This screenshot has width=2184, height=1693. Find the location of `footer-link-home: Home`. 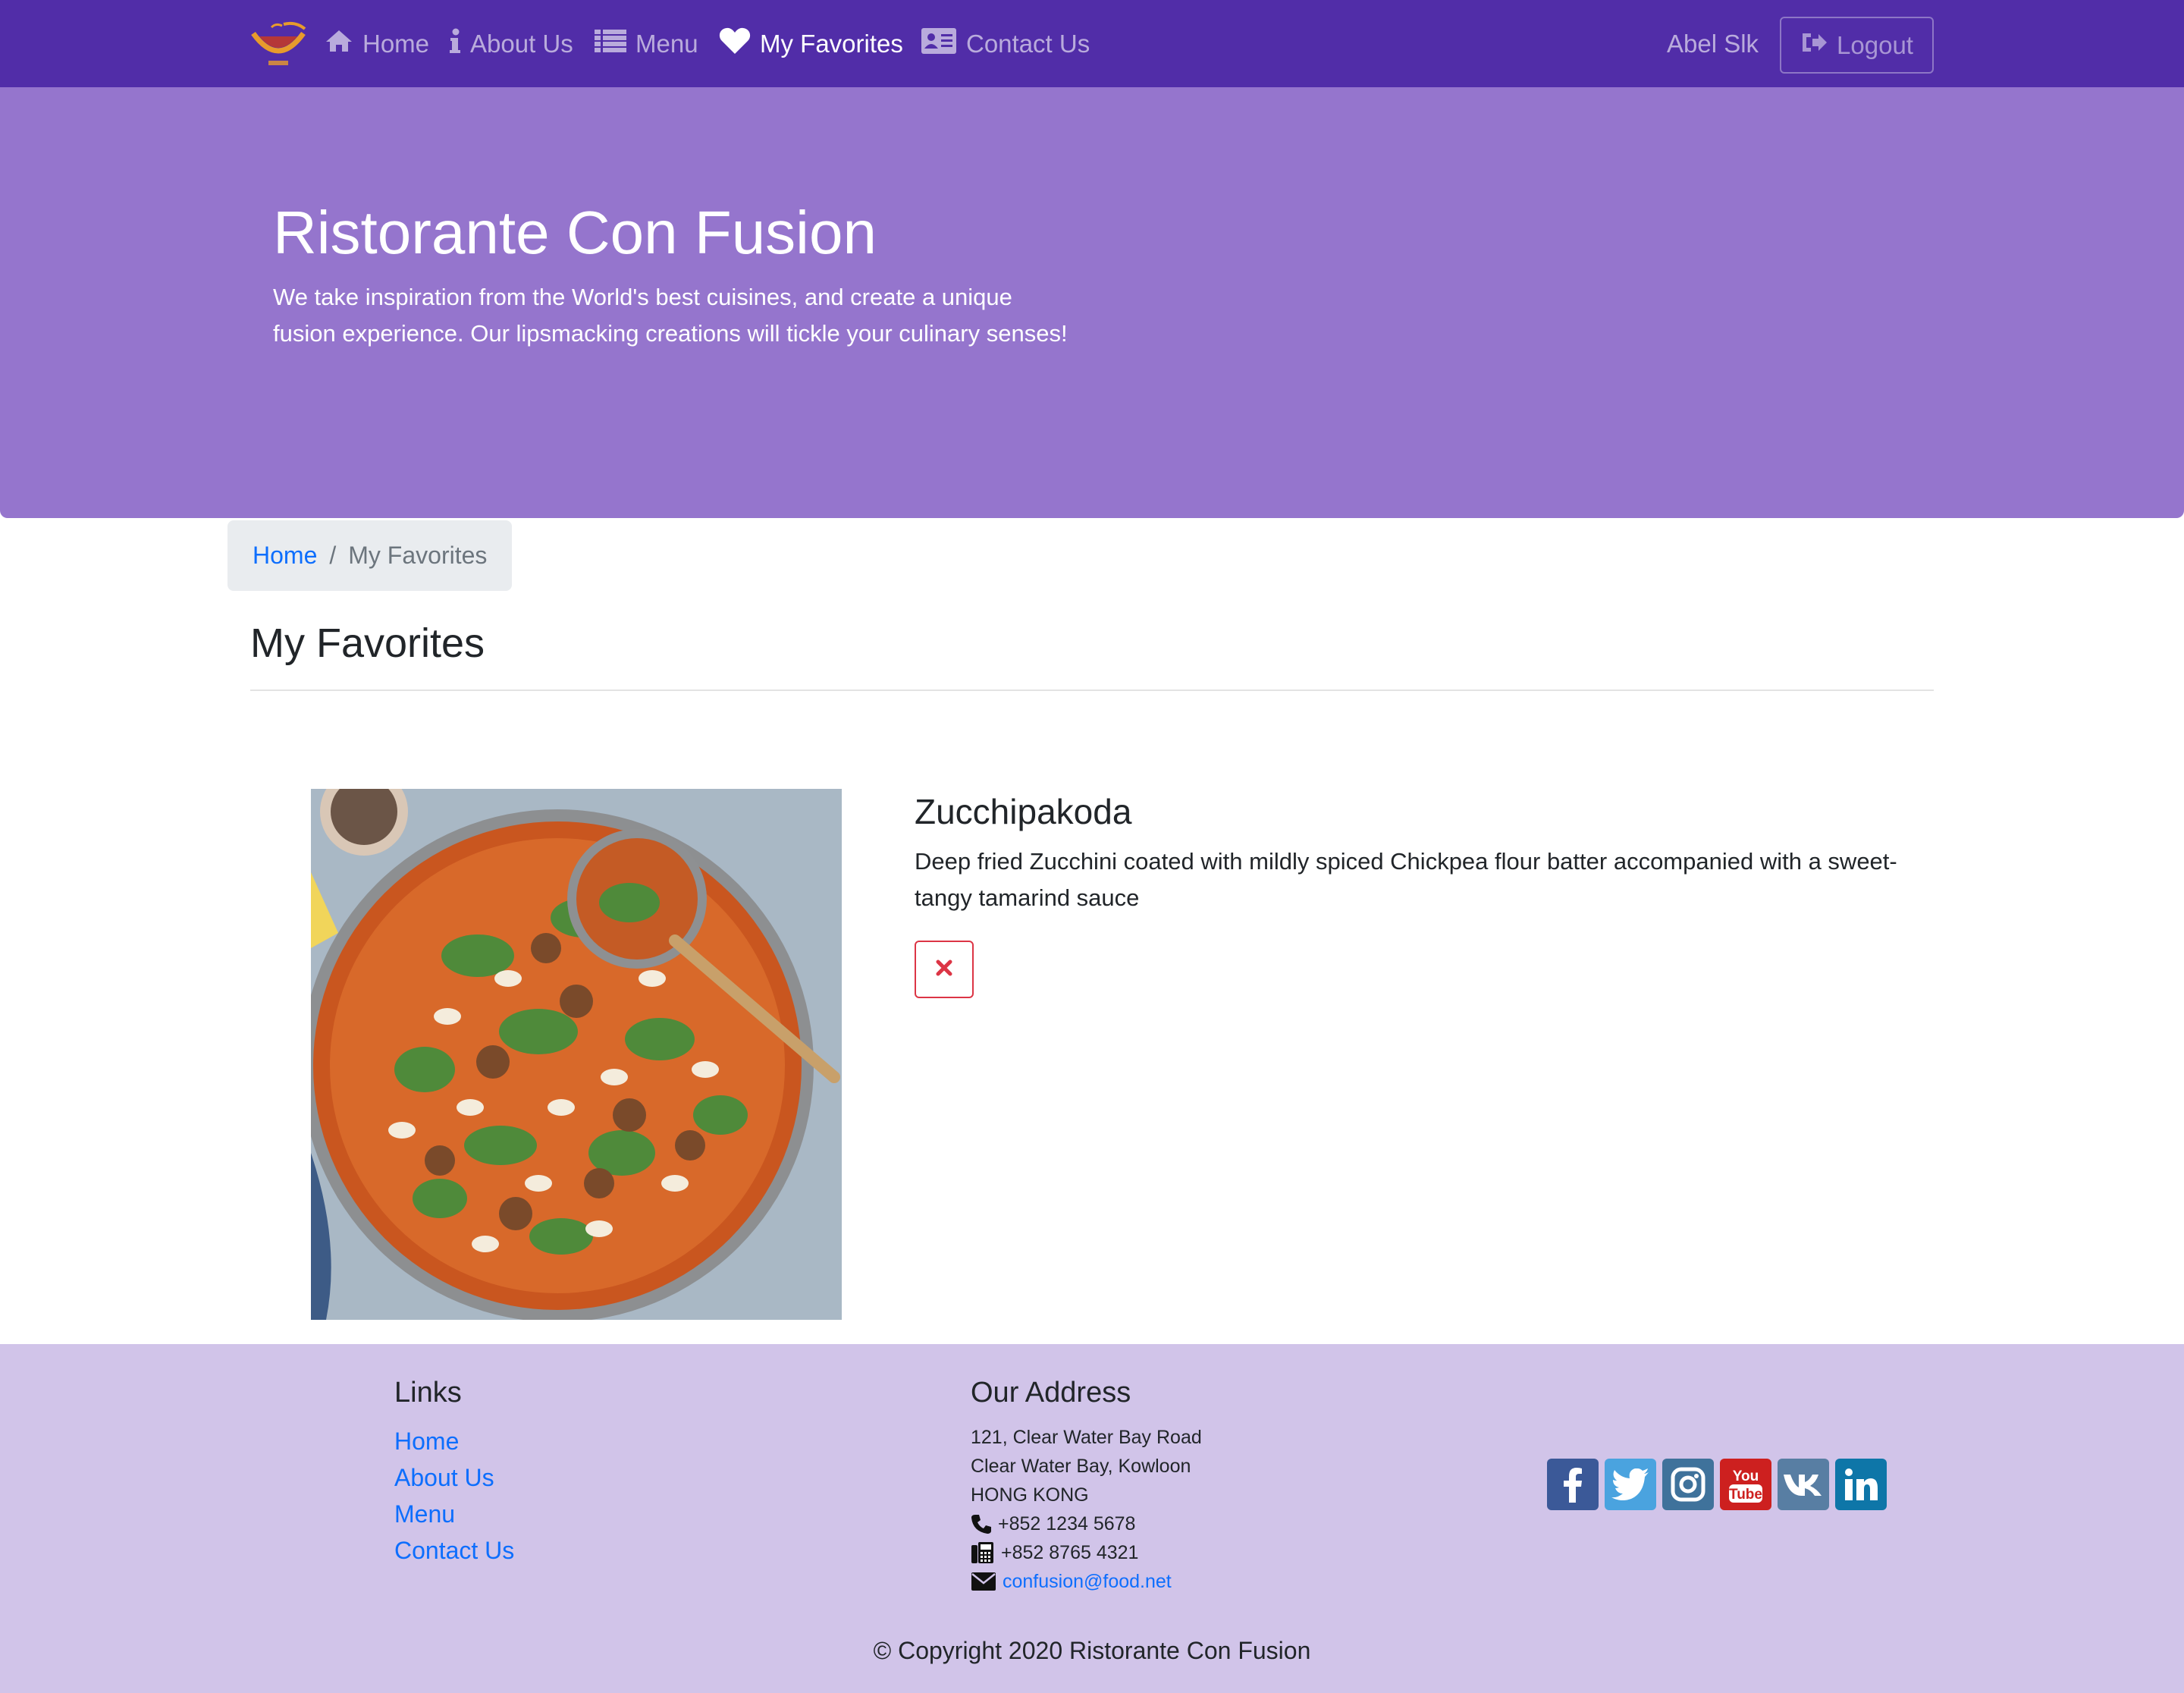

footer-link-home: Home is located at coordinates (426, 1441).